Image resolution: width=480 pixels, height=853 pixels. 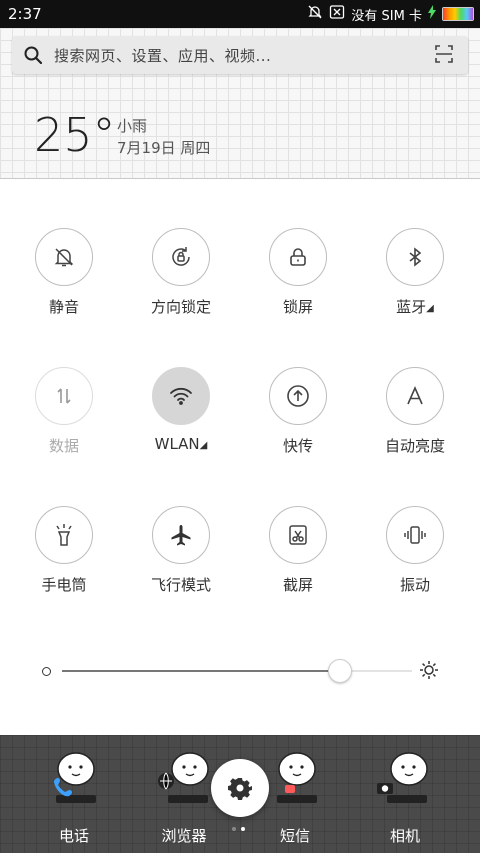 I want to click on gear-icon, so click(x=240, y=788).